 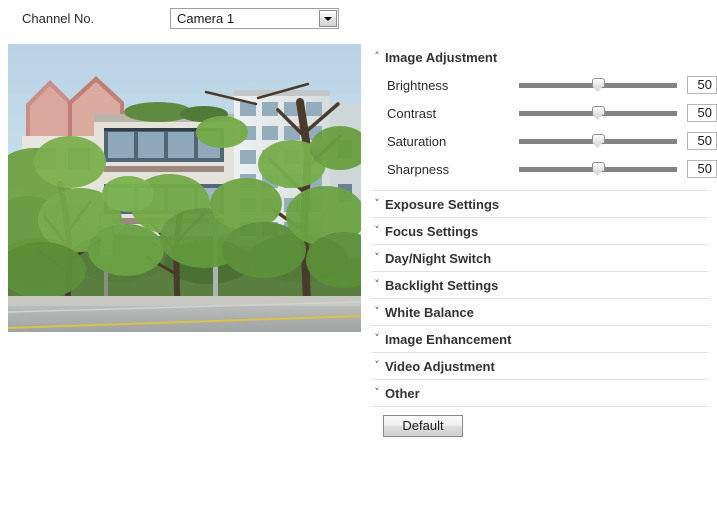 I want to click on section-title: Day/Night Switch, so click(x=438, y=258).